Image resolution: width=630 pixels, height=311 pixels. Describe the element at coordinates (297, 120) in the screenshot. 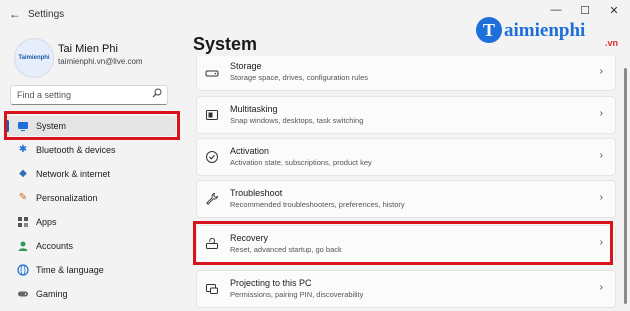

I see `card-subtitle: Snap windows, desktops, task switching` at that location.